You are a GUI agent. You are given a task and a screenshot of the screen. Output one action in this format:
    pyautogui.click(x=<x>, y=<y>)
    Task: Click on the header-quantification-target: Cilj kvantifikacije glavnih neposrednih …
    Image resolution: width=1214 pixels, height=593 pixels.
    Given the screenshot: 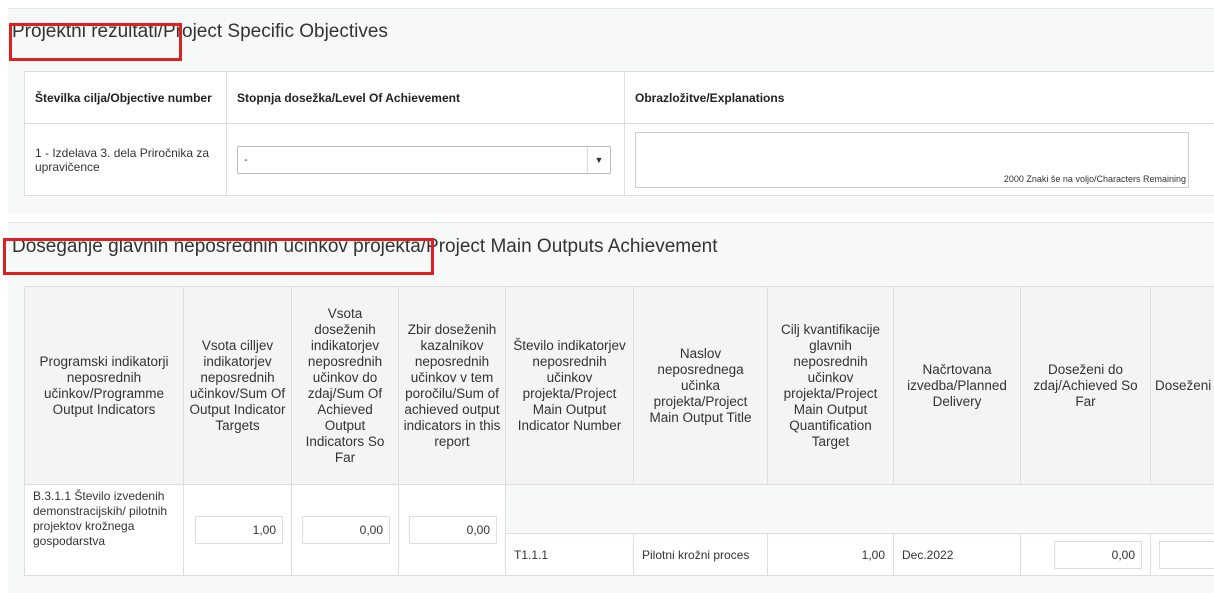 What is the action you would take?
    pyautogui.click(x=831, y=386)
    